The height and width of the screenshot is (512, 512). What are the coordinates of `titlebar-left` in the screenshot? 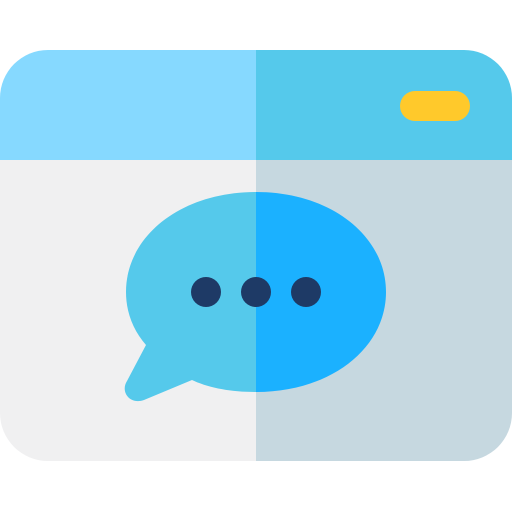 It's located at (128, 105).